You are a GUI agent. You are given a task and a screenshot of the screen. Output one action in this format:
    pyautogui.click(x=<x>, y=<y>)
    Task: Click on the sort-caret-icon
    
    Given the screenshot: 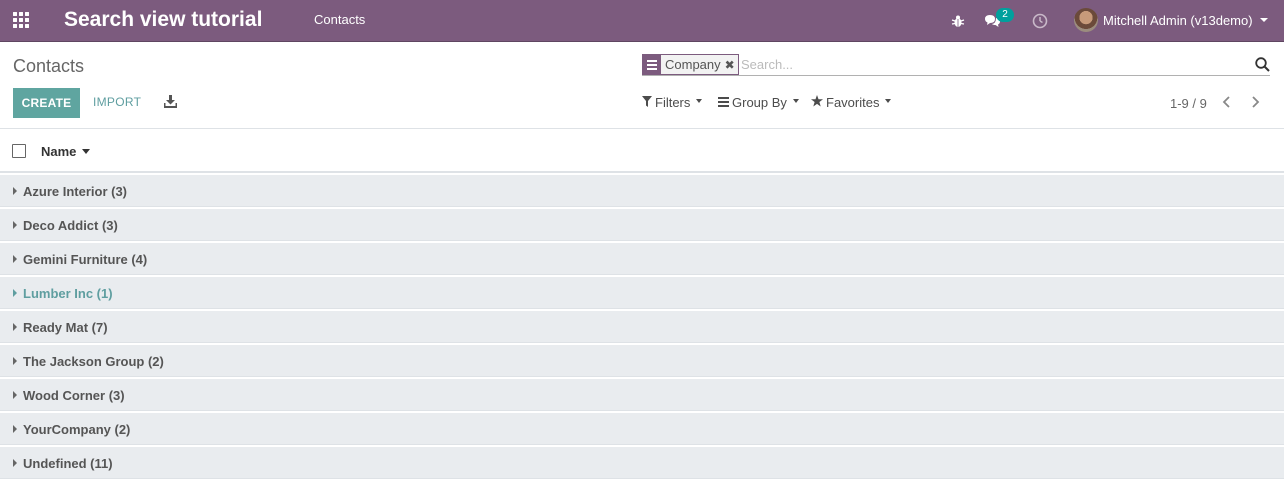 What is the action you would take?
    pyautogui.click(x=86, y=151)
    